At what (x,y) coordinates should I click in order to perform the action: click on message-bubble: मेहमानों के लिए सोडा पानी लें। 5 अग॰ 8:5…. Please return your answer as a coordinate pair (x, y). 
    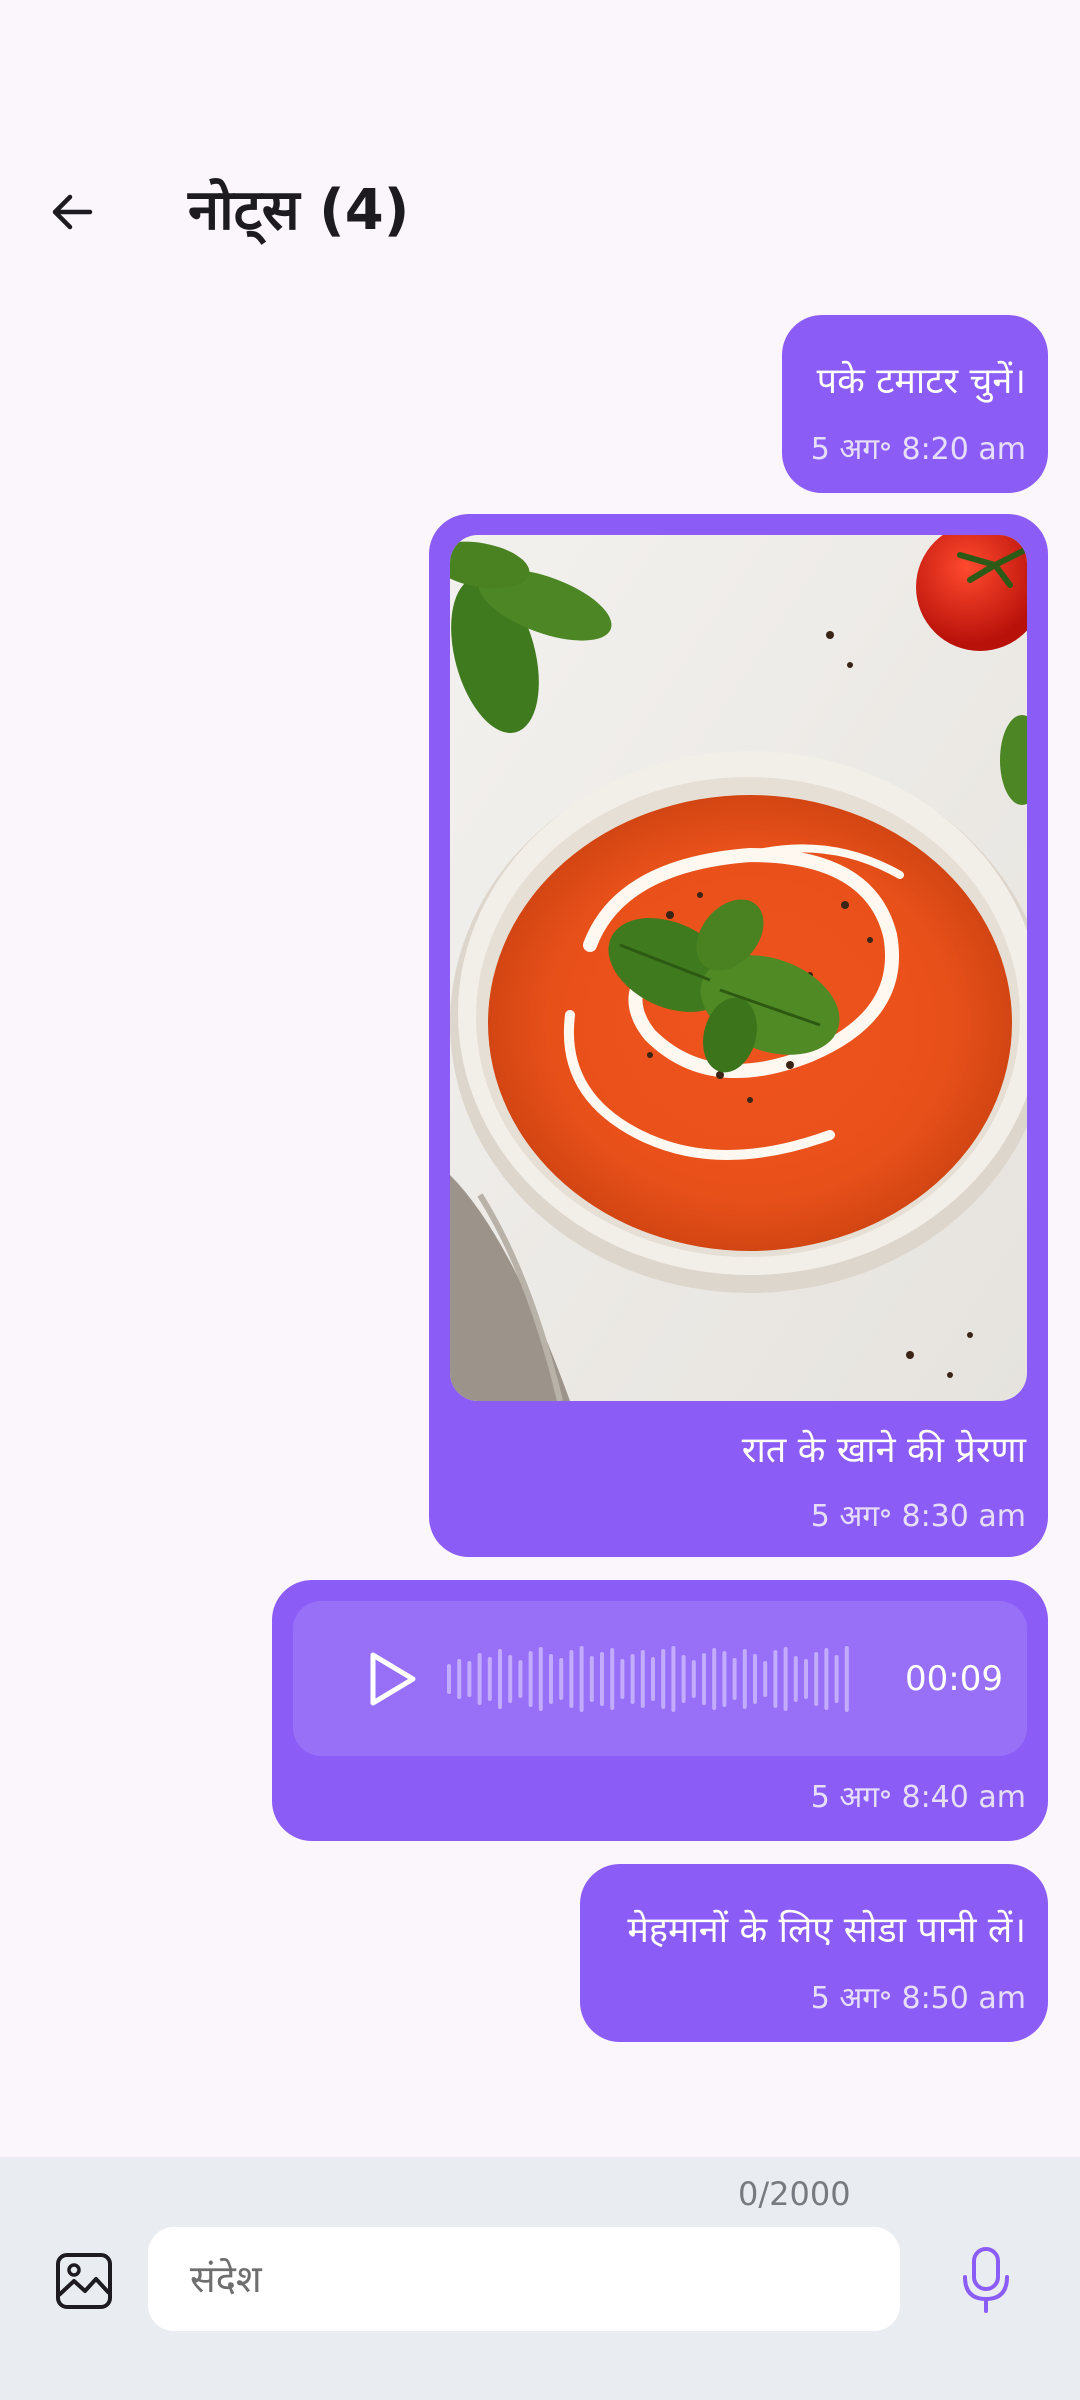
    Looking at the image, I should click on (814, 1953).